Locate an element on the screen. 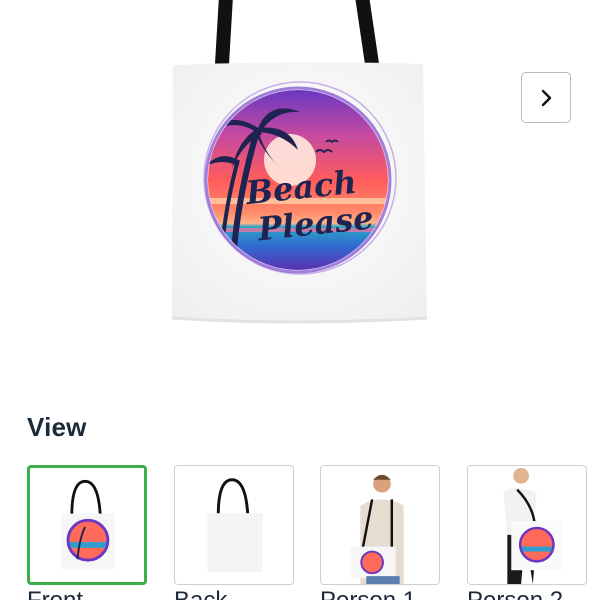 The width and height of the screenshot is (600, 600). thumbnail-label-front: Front is located at coordinates (55, 593).